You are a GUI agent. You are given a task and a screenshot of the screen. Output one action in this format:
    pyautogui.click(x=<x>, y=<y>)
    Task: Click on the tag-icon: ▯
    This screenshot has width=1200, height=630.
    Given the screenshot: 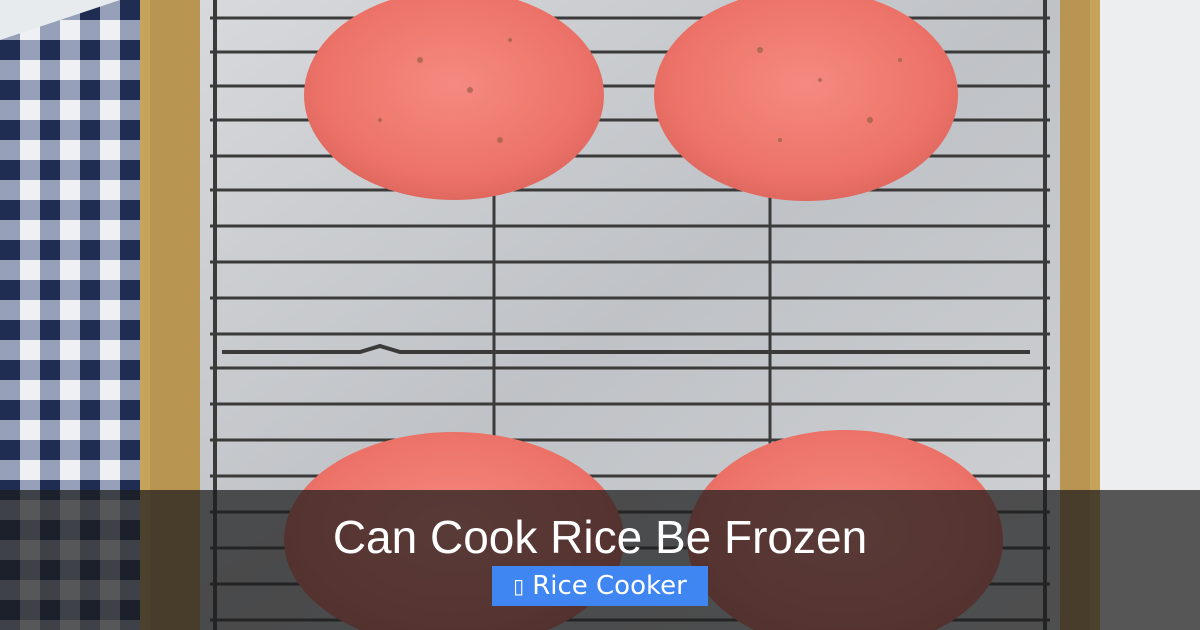 What is the action you would take?
    pyautogui.click(x=519, y=586)
    